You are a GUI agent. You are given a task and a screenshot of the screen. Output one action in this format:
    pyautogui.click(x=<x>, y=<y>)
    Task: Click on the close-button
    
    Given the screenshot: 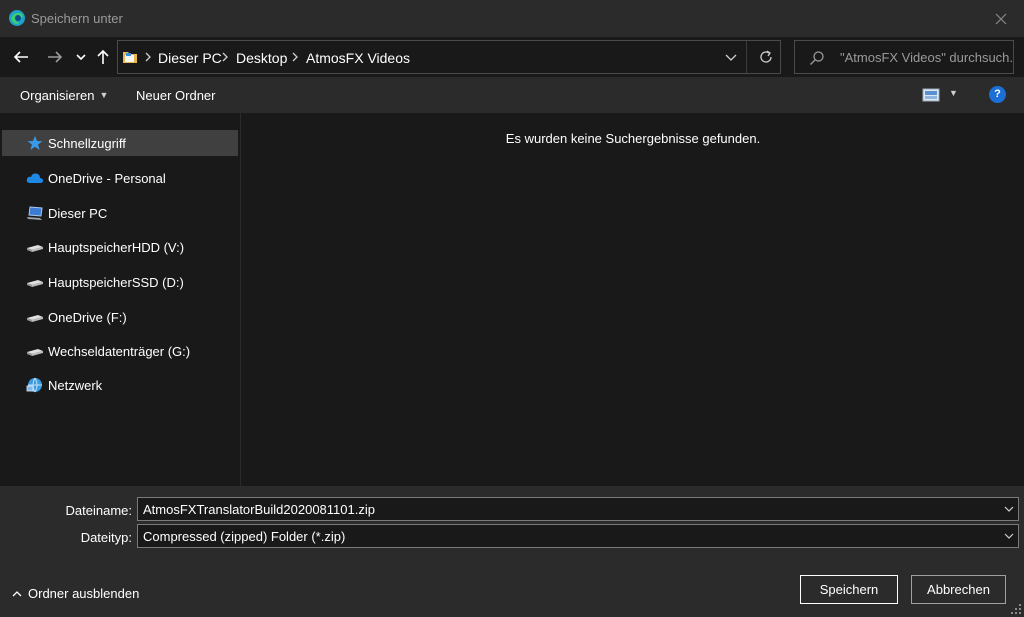 What is the action you would take?
    pyautogui.click(x=1001, y=18)
    